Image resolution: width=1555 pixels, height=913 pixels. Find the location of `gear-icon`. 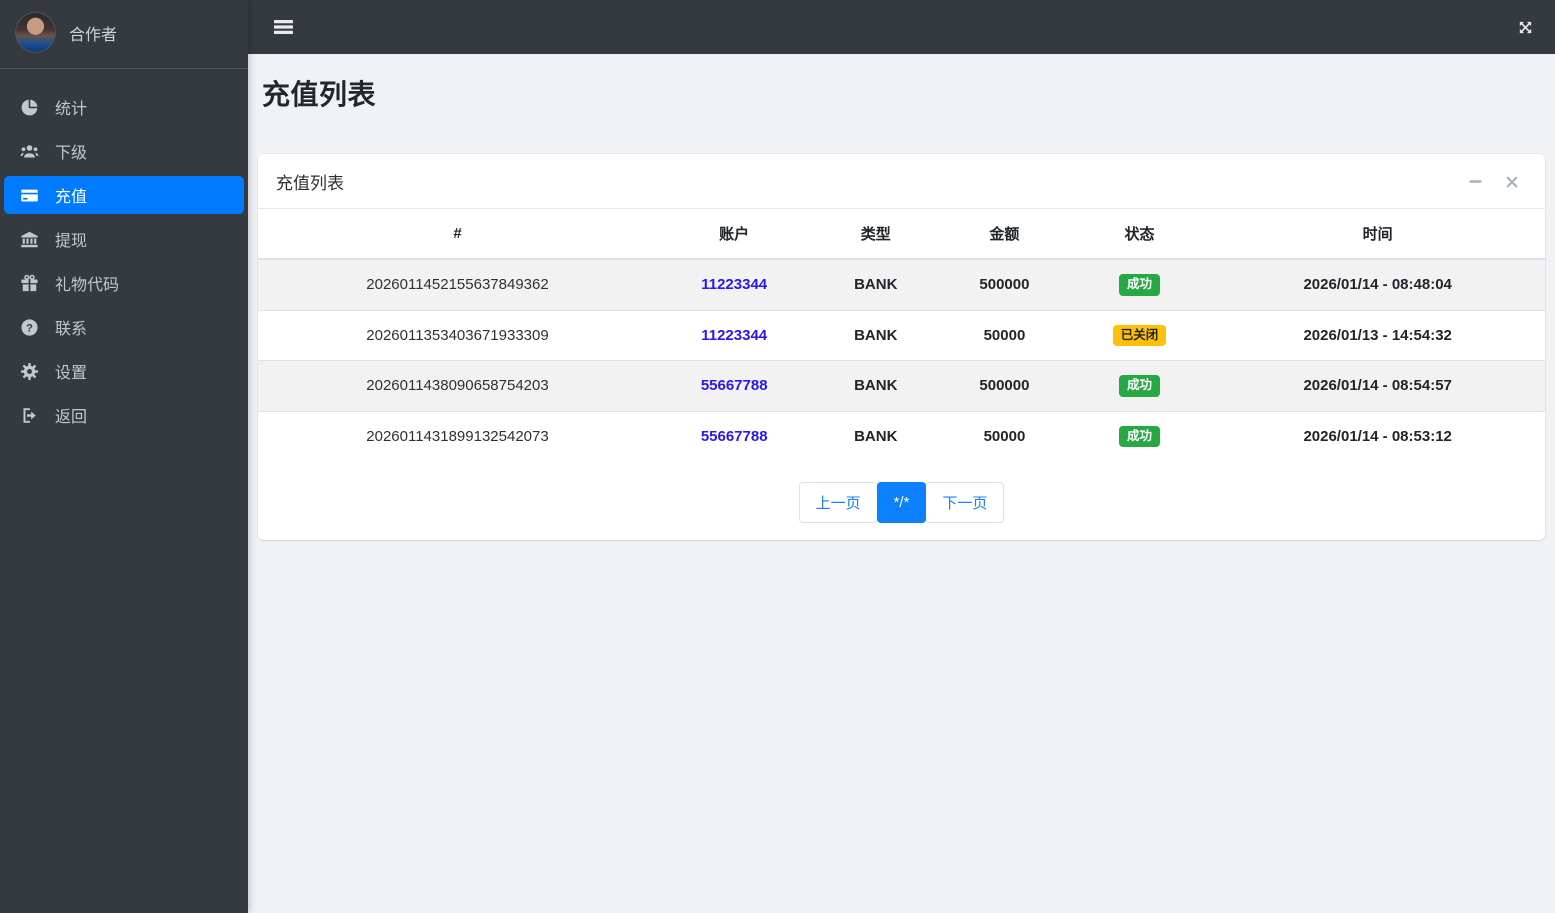

gear-icon is located at coordinates (29, 371).